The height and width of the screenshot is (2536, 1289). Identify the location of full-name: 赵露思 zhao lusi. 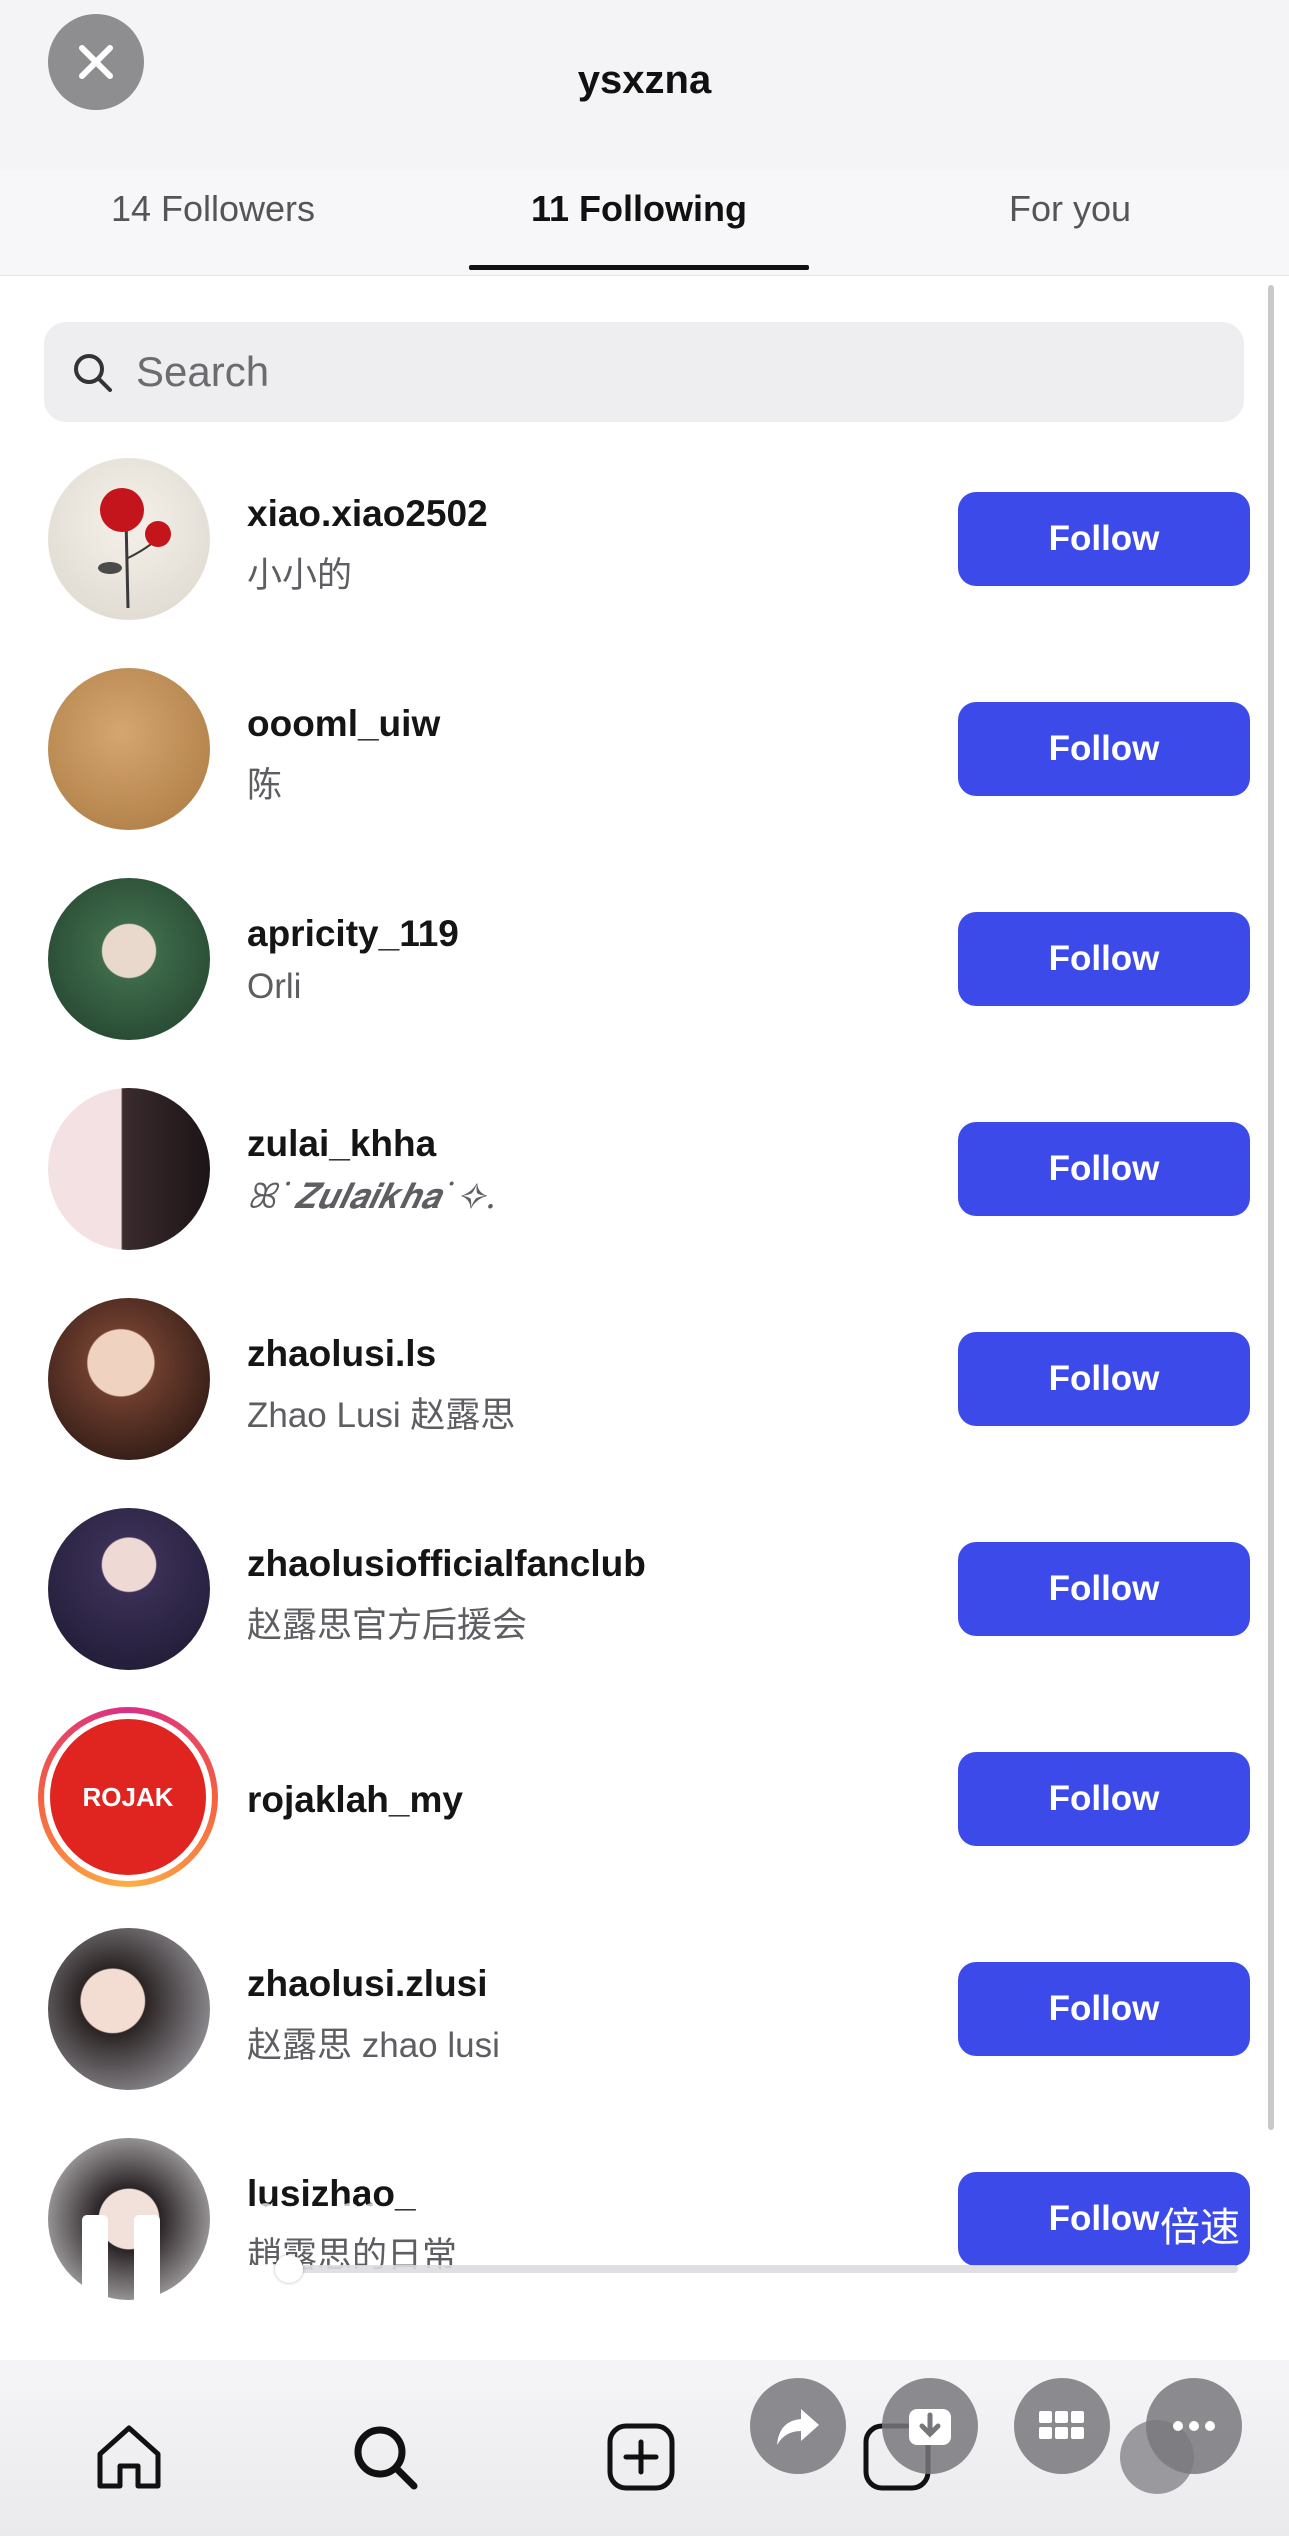
(373, 2045).